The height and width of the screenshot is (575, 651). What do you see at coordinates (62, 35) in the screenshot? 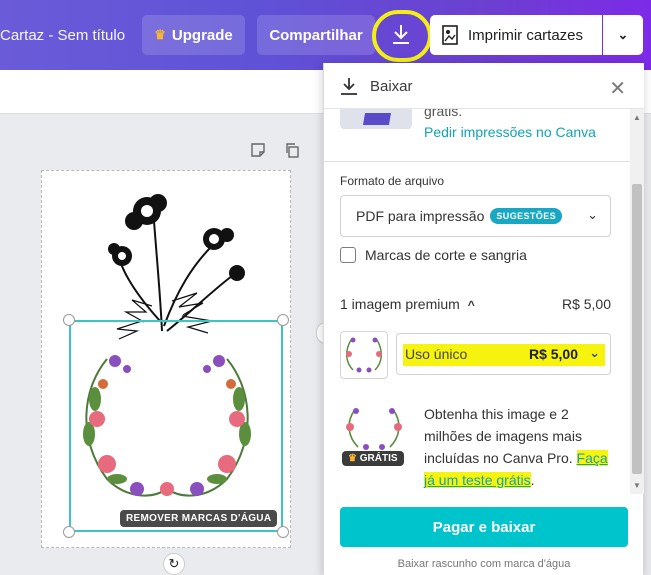
I see `document-title: Cartaz - Sem título` at bounding box center [62, 35].